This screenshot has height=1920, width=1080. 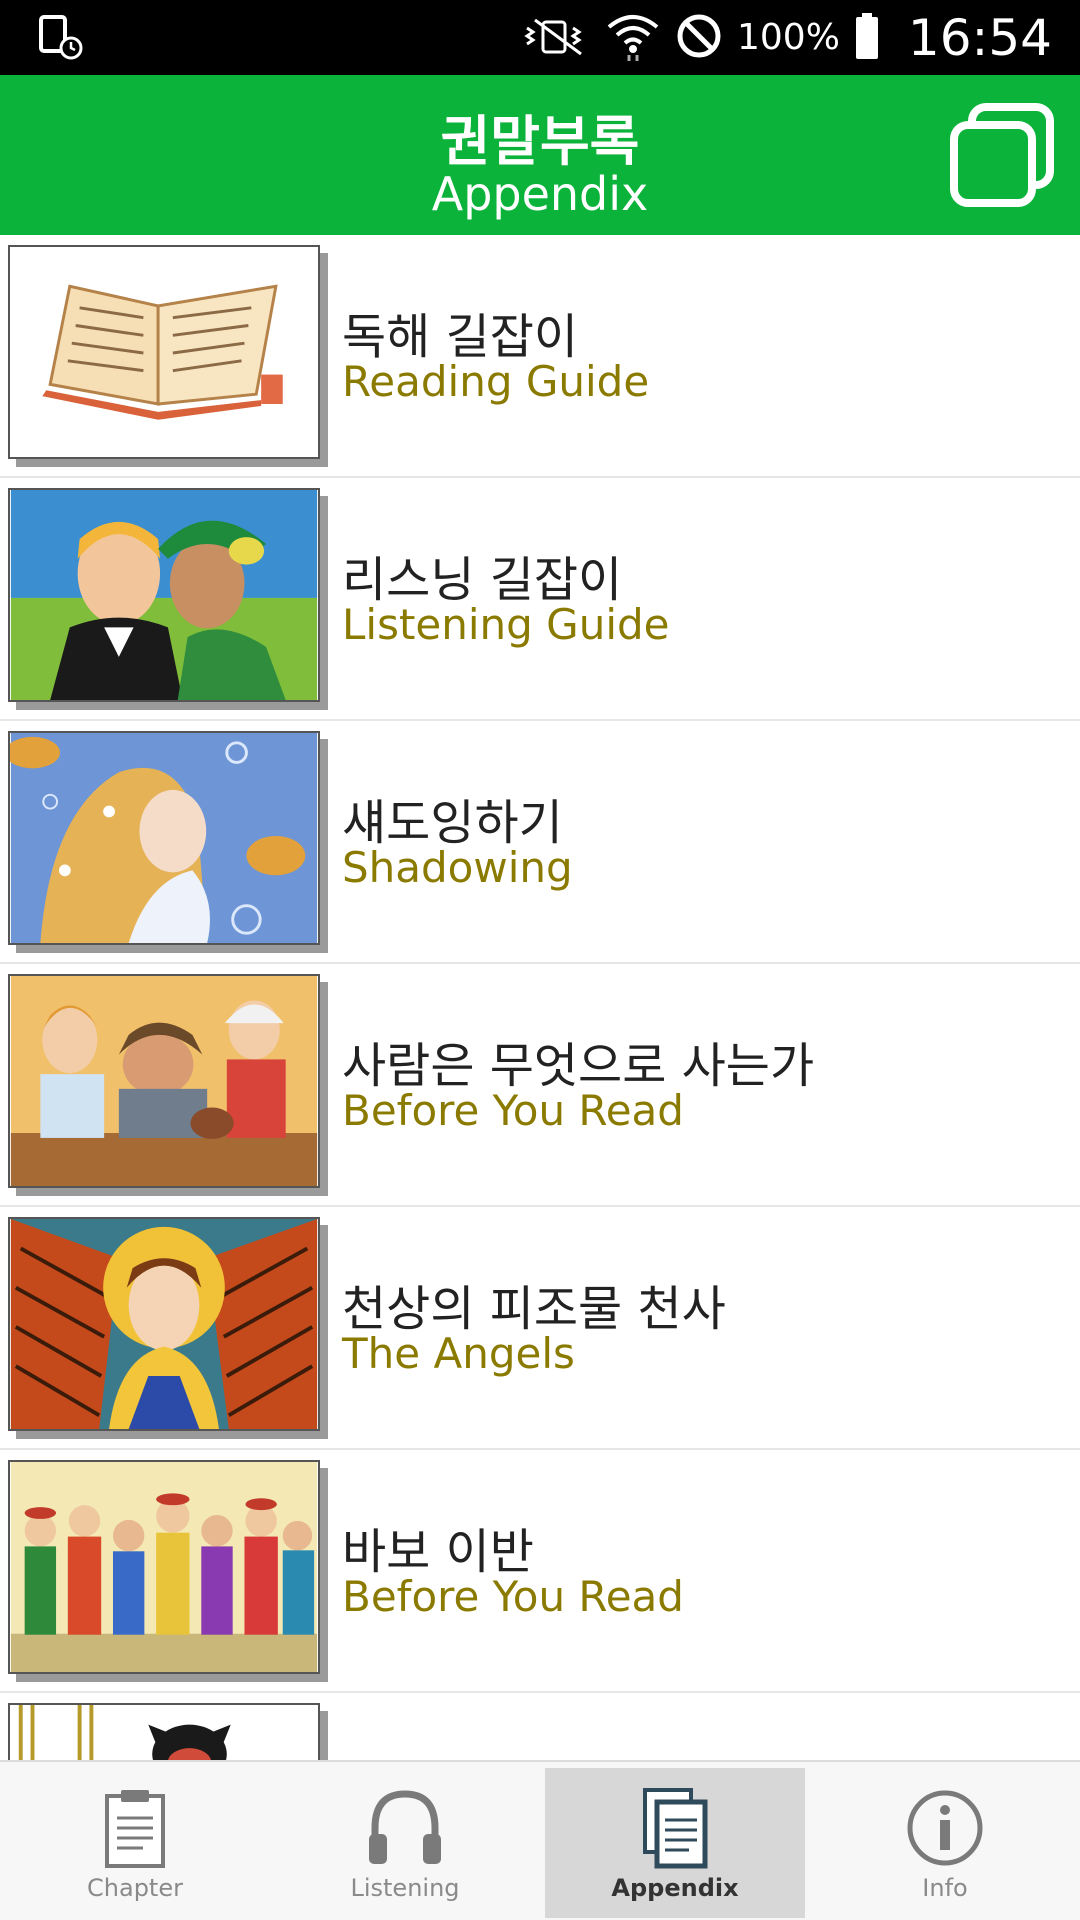 What do you see at coordinates (506, 624) in the screenshot?
I see `item-title-english: Listening Guide` at bounding box center [506, 624].